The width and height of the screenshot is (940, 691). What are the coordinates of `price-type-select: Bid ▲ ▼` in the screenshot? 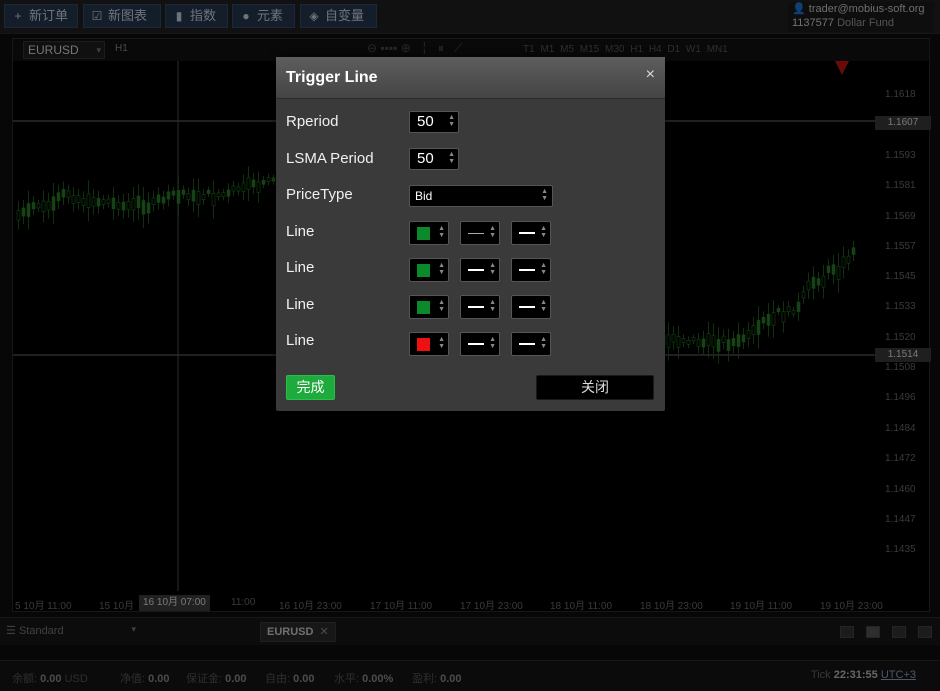 It's located at (481, 196).